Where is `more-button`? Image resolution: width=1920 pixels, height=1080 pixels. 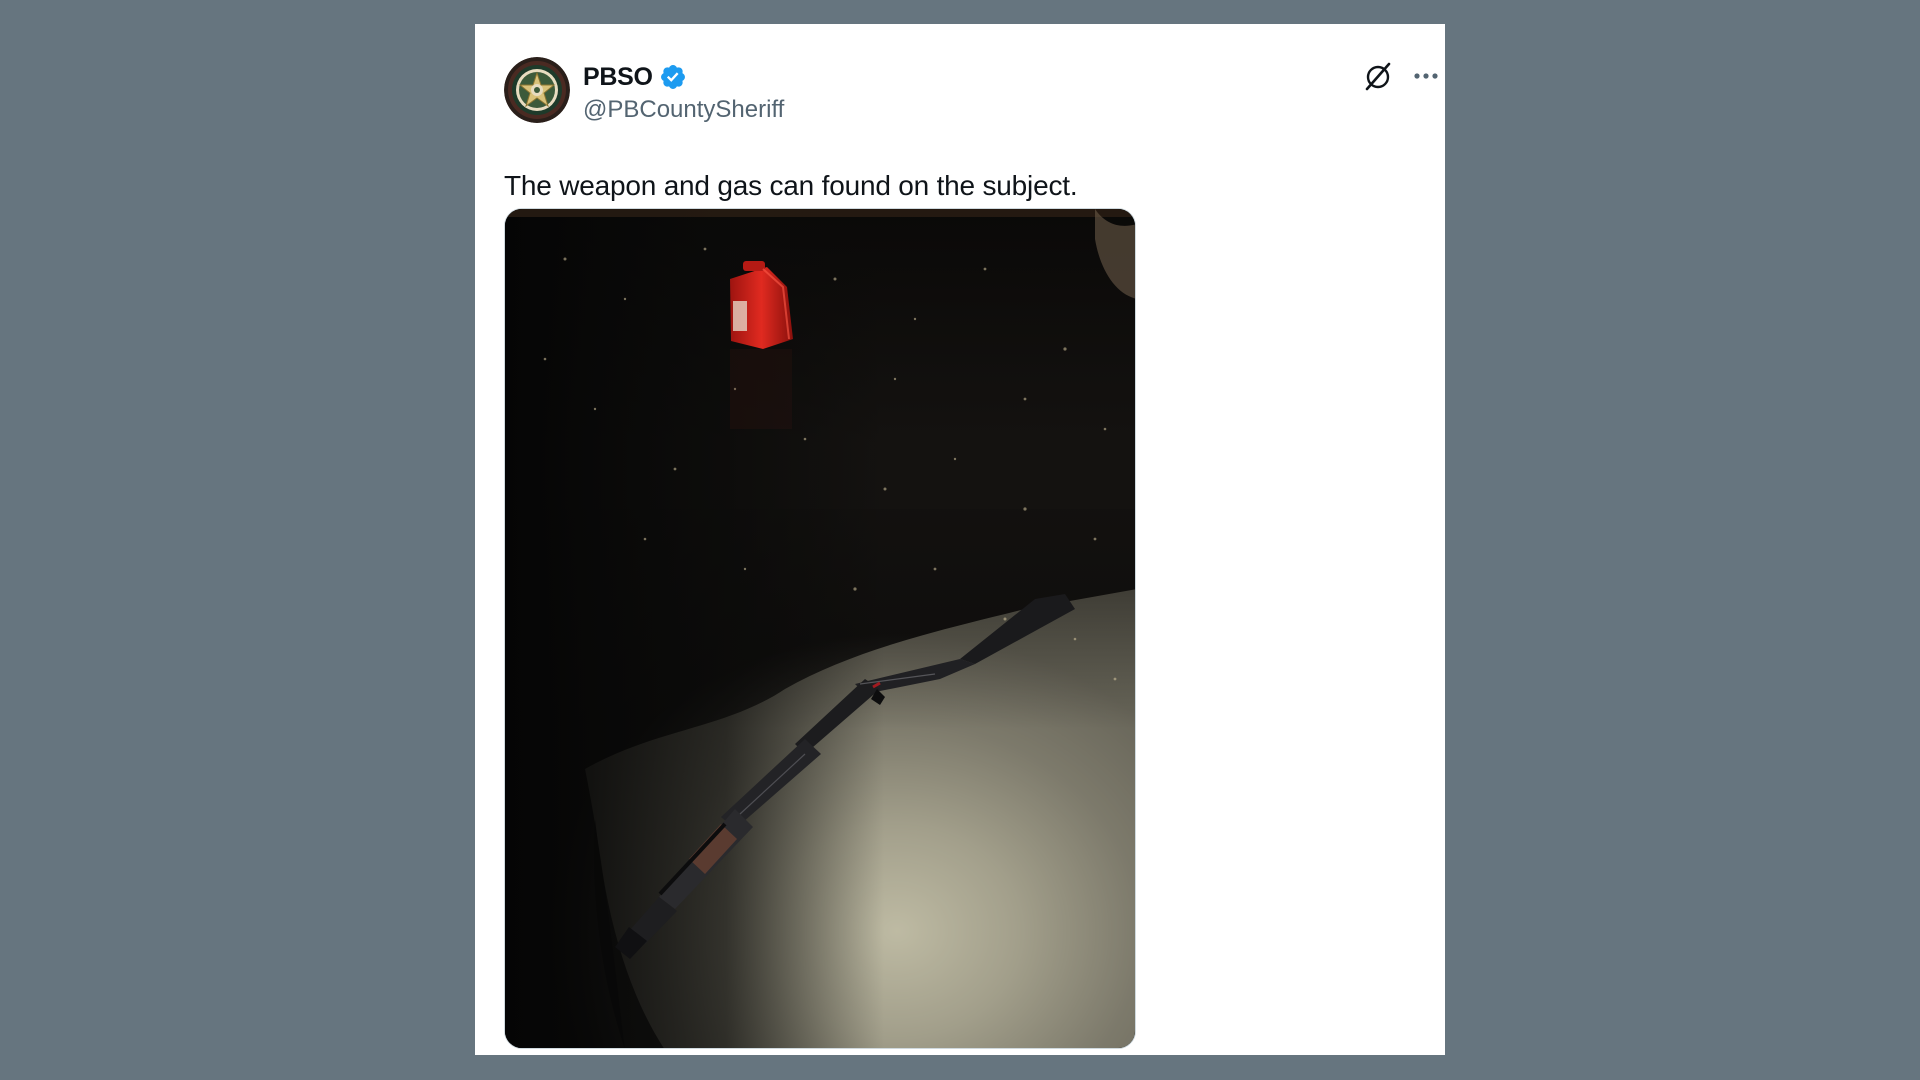
more-button is located at coordinates (1426, 76).